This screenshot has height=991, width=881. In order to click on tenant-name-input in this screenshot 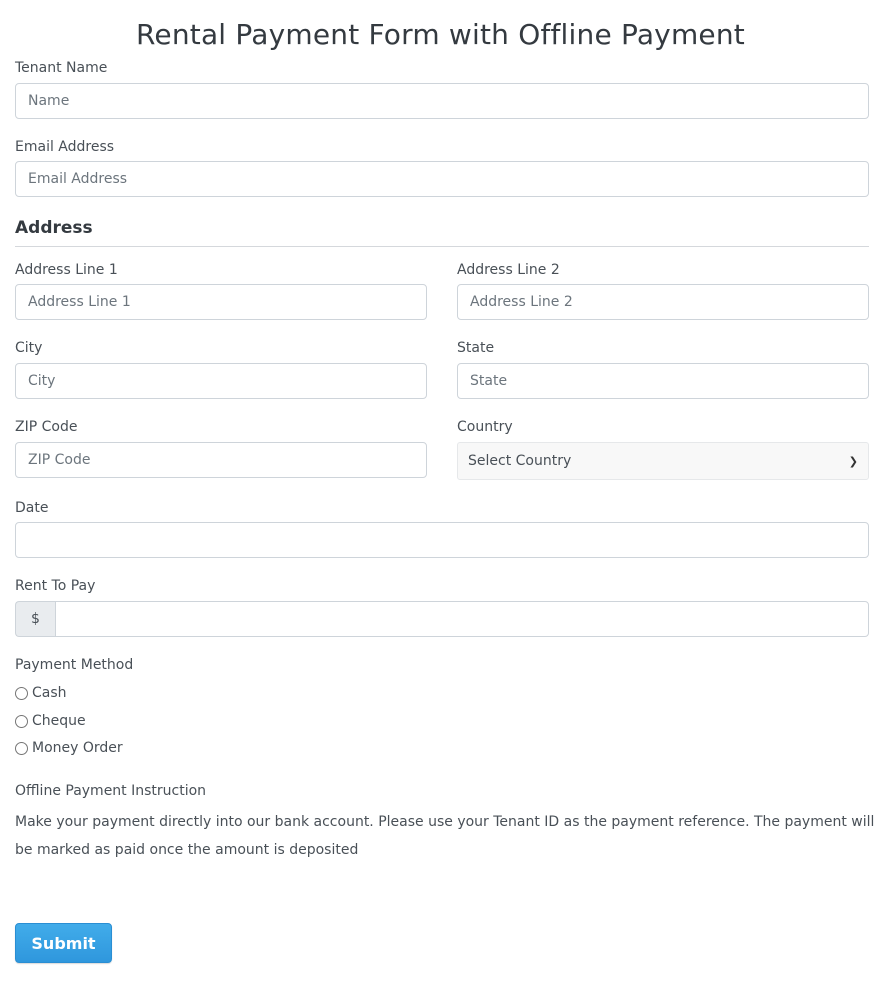, I will do `click(442, 101)`.